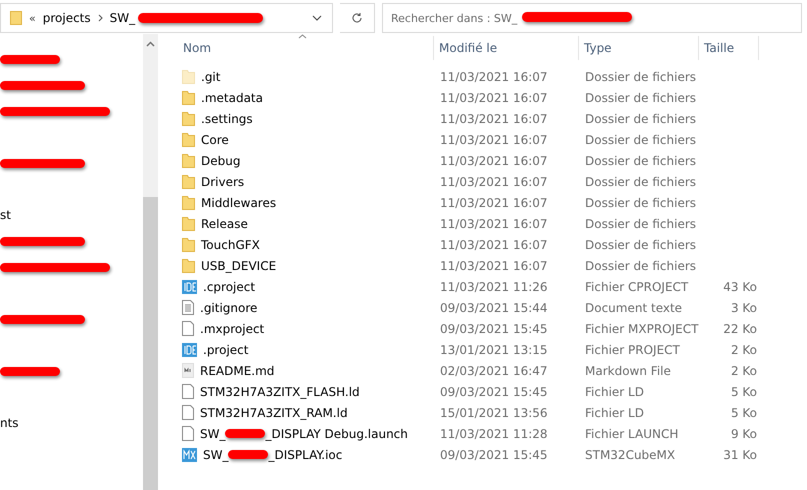  What do you see at coordinates (632, 349) in the screenshot?
I see `type-cell-text: Fichier PROJECT` at bounding box center [632, 349].